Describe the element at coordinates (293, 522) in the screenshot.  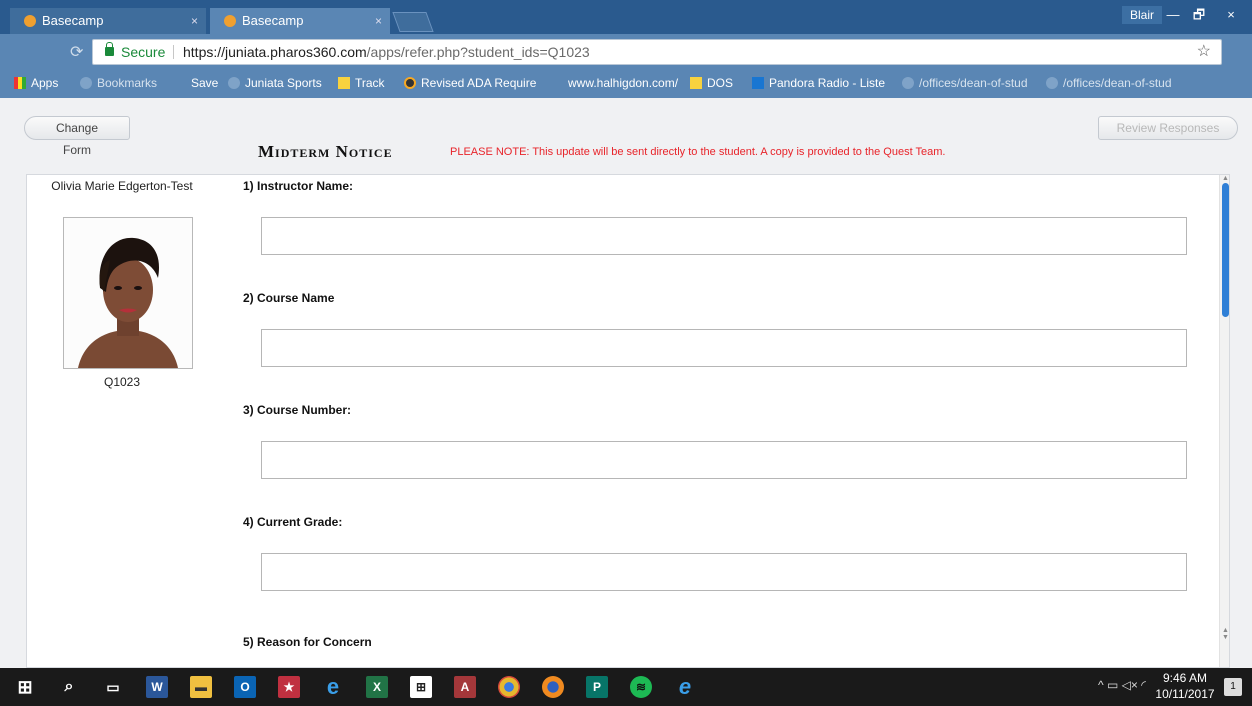
I see `question-4-label: 4) Current Grade:` at that location.